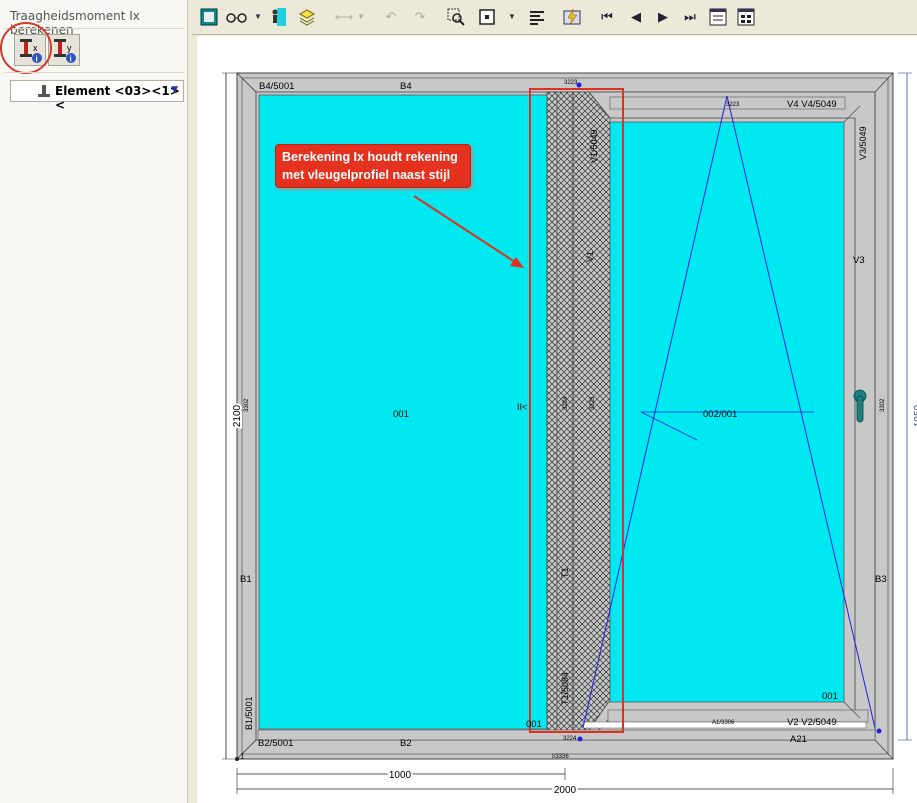 The height and width of the screenshot is (803, 917). What do you see at coordinates (406, 86) in the screenshot?
I see `label-b4: B4` at bounding box center [406, 86].